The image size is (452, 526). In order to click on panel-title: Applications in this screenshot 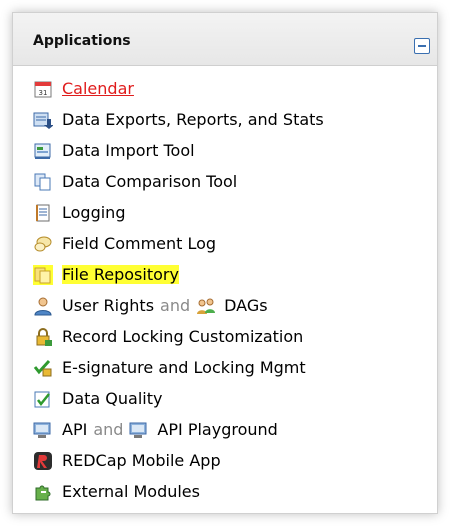, I will do `click(82, 41)`.